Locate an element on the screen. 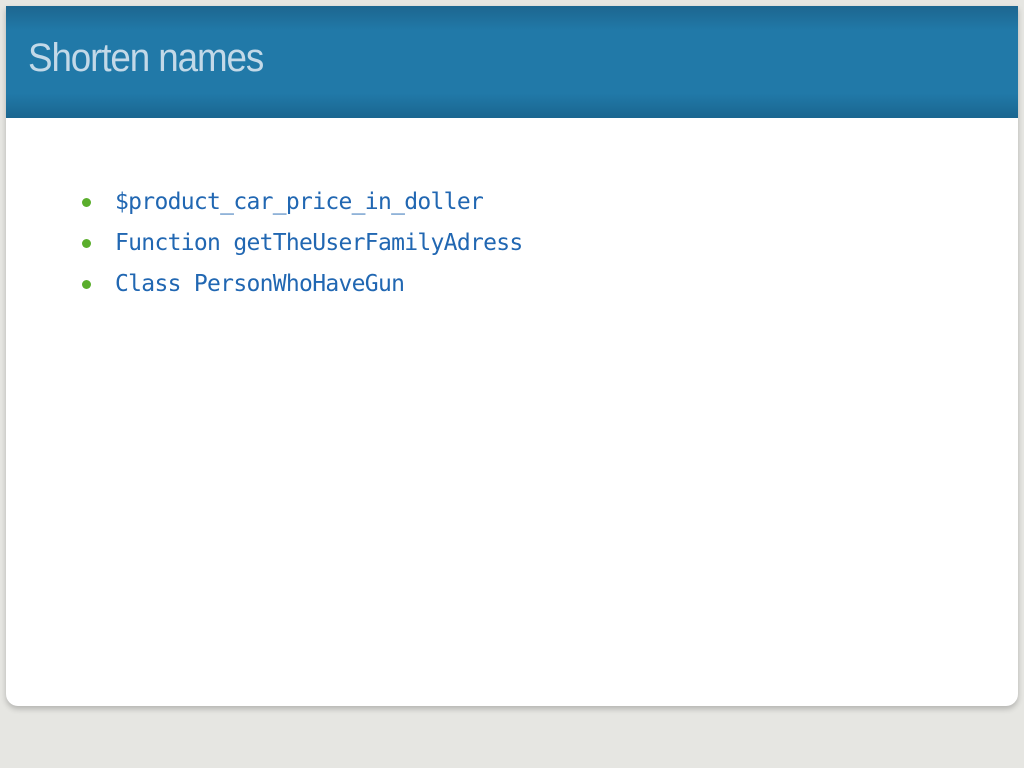 Image resolution: width=1024 pixels, height=768 pixels. list-item-text: $product_car_price_in_doller is located at coordinates (299, 202).